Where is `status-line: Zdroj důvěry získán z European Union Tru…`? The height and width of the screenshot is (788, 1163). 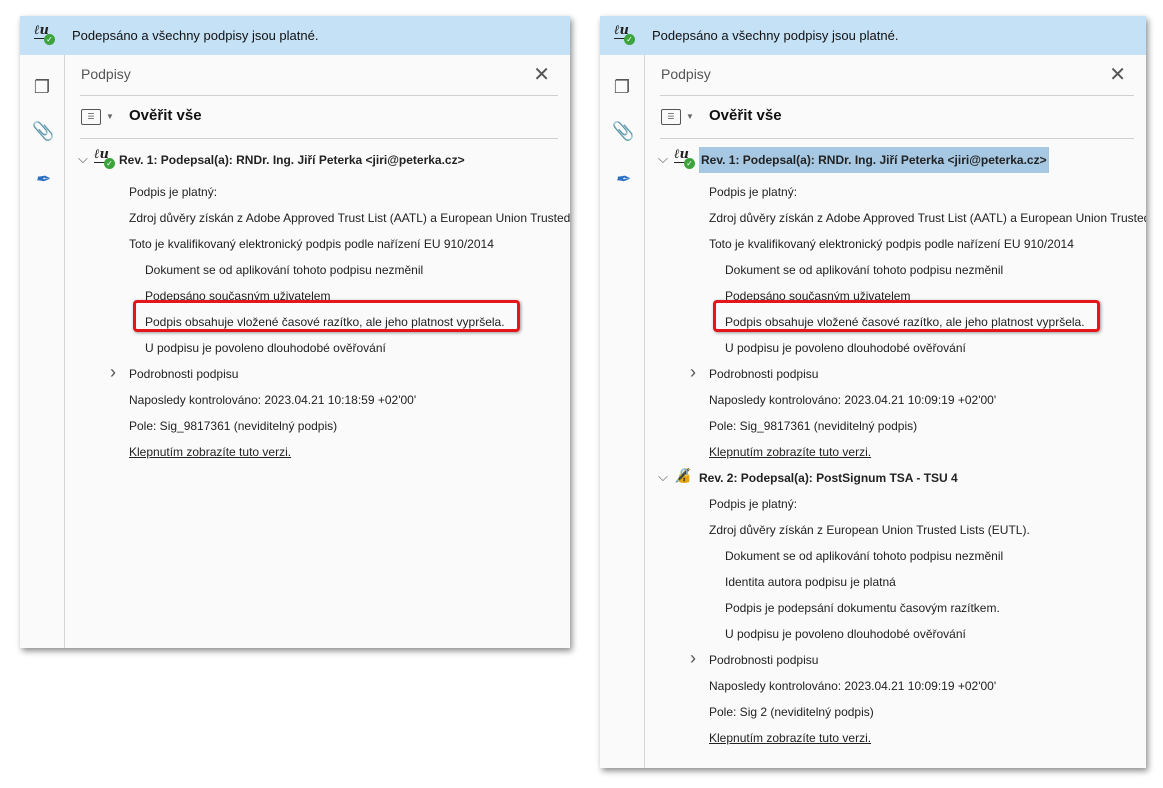
status-line: Zdroj důvěry získán z European Union Tru… is located at coordinates (869, 530).